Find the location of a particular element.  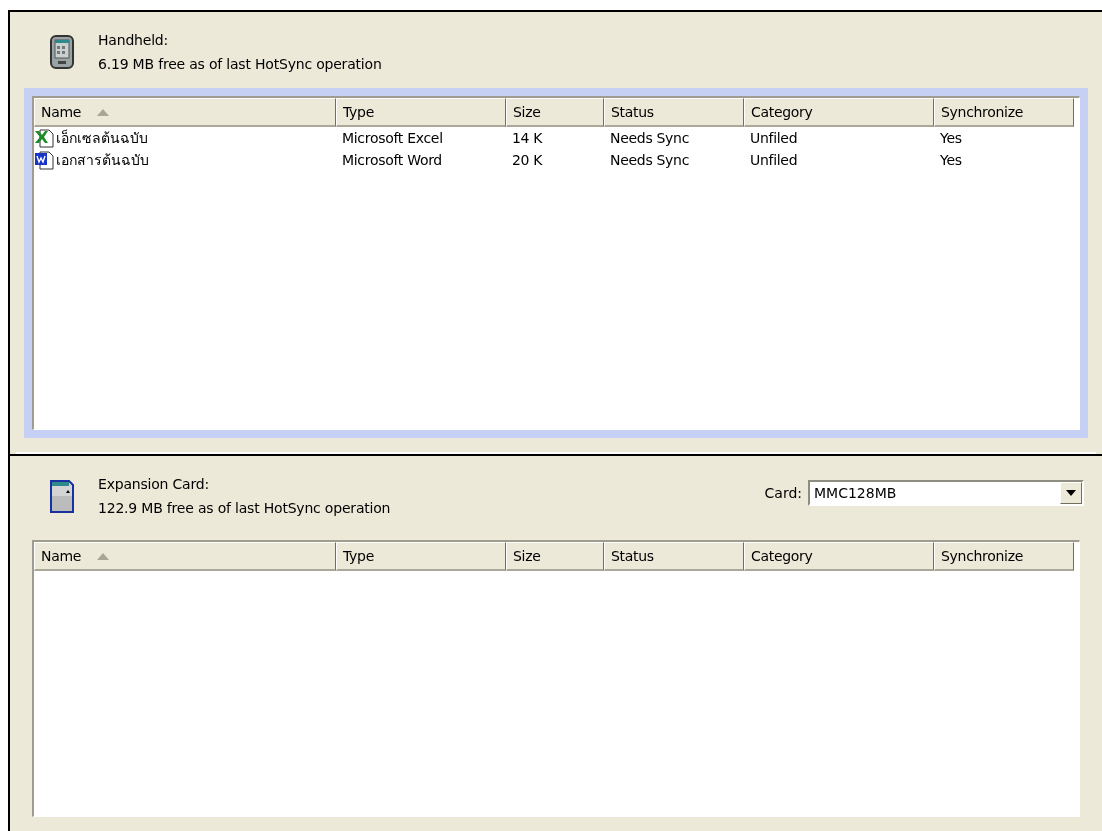

card-label: Card: is located at coordinates (783, 493).